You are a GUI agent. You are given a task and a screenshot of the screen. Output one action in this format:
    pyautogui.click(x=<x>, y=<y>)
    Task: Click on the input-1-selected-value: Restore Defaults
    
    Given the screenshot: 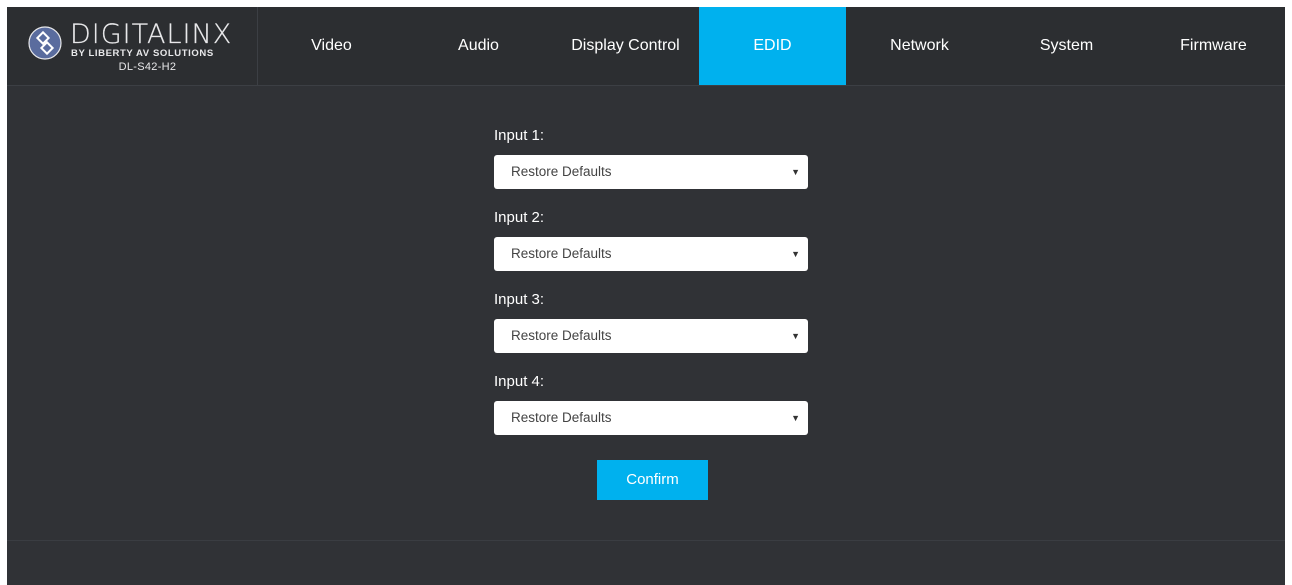 What is the action you would take?
    pyautogui.click(x=561, y=171)
    